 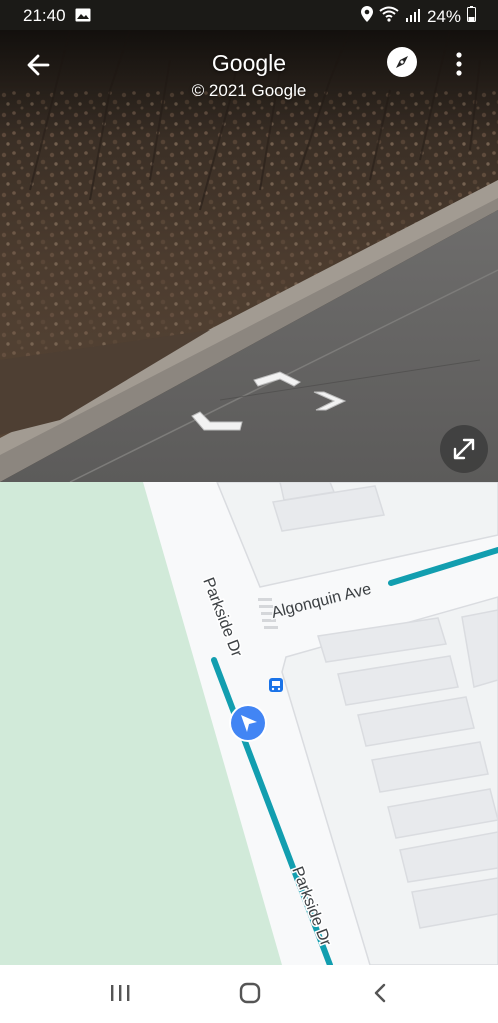 I want to click on location-icon, so click(x=366, y=16).